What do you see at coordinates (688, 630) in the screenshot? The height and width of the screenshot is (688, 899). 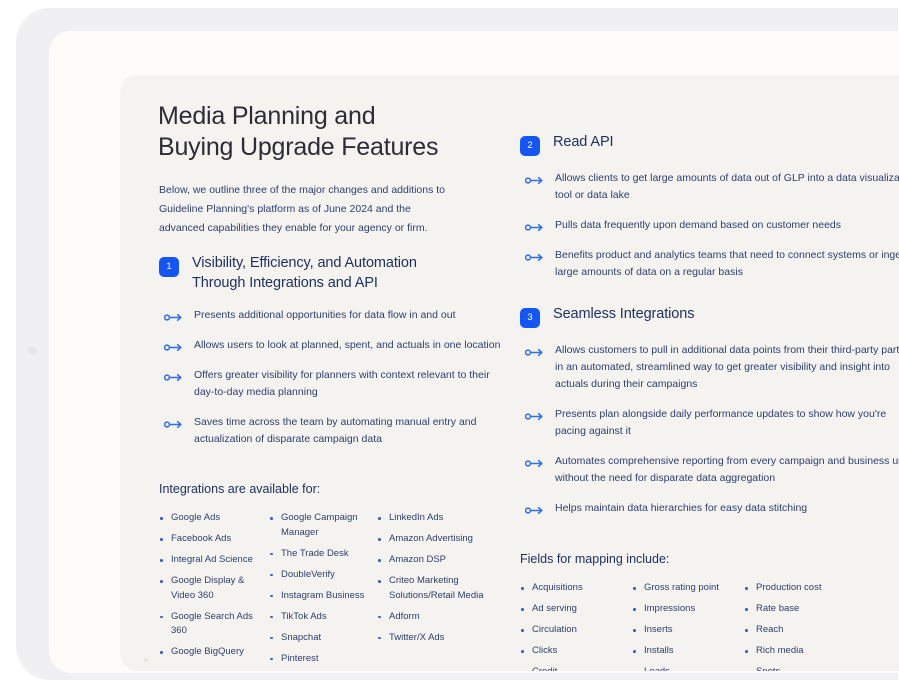 I see `list-item: Inserts` at bounding box center [688, 630].